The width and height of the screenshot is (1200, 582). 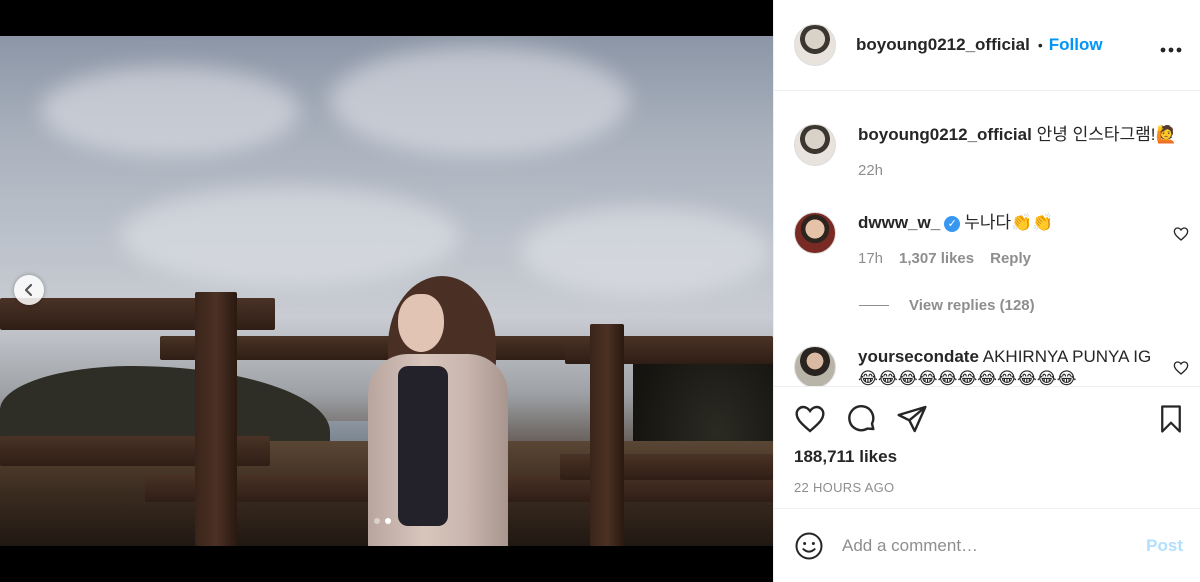 I want to click on comment-composer: Post, so click(x=987, y=545).